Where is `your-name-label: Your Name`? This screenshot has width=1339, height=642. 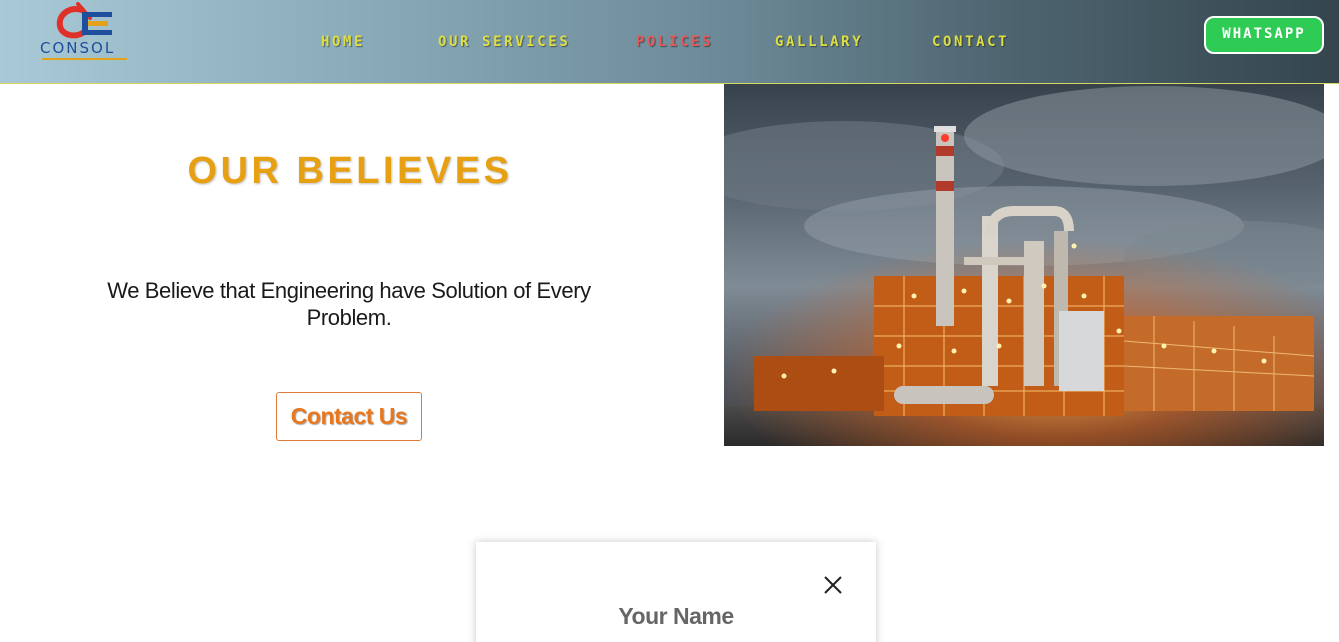 your-name-label: Your Name is located at coordinates (676, 616).